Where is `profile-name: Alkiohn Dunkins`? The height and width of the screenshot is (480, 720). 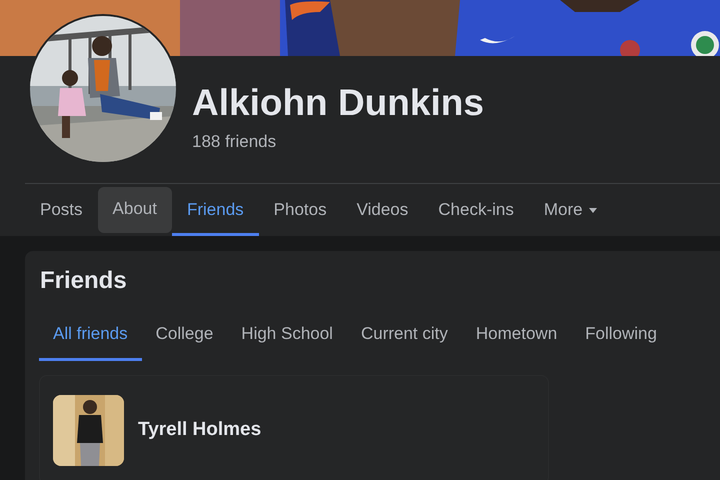
profile-name: Alkiohn Dunkins is located at coordinates (338, 103).